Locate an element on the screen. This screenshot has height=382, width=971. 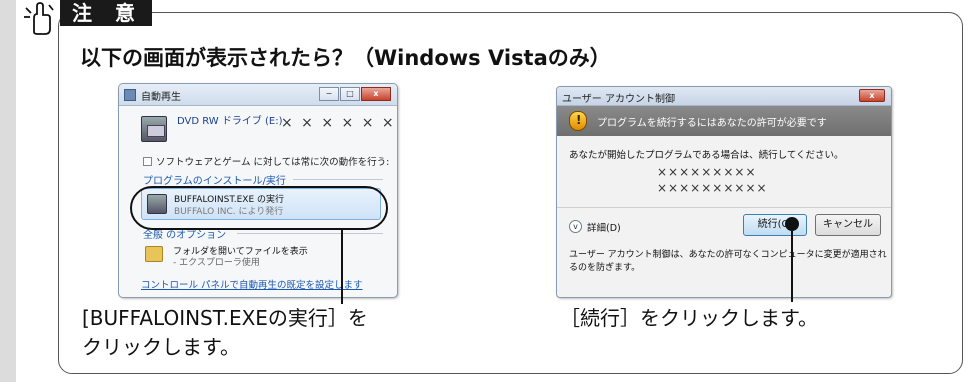
minimize-button: − is located at coordinates (329, 94).